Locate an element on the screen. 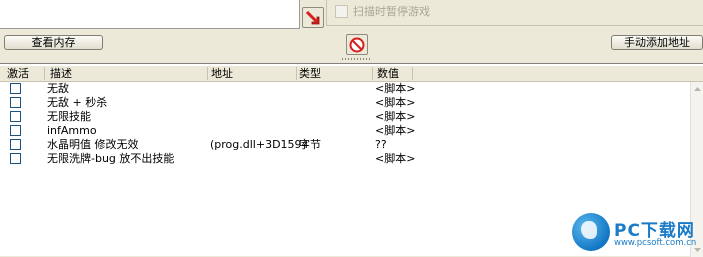 The height and width of the screenshot is (257, 703). no-entry-icon is located at coordinates (357, 44).